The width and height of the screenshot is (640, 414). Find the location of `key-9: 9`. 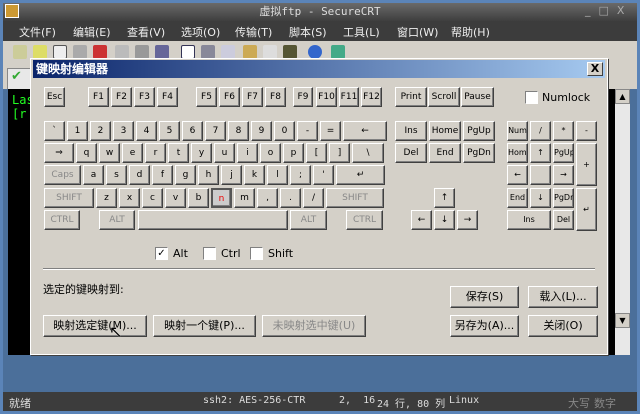

key-9: 9 is located at coordinates (261, 131).